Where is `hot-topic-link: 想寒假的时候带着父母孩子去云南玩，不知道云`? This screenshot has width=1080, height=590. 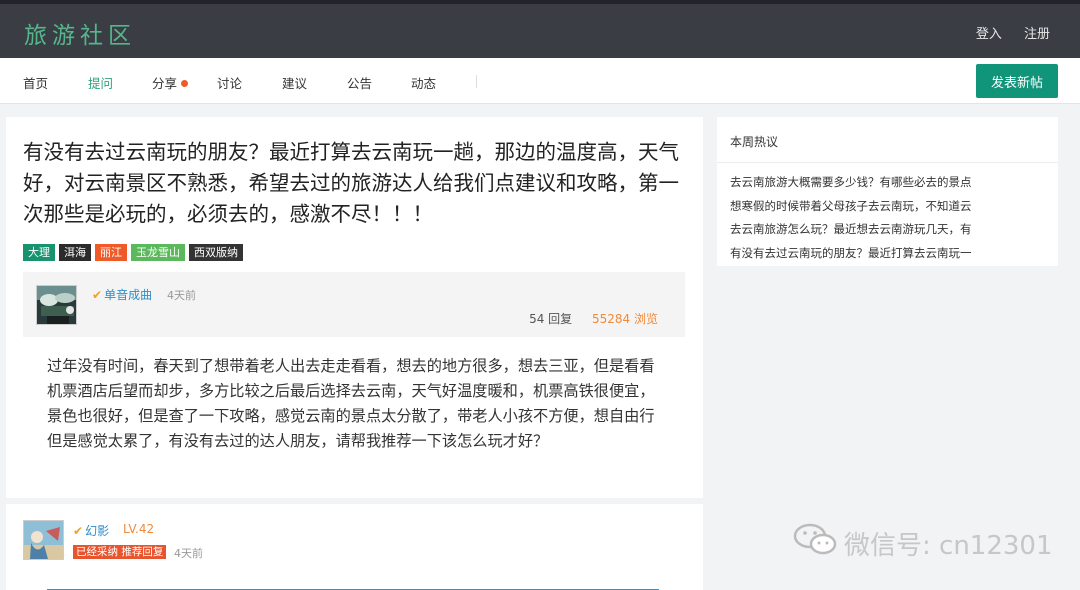
hot-topic-link: 想寒假的时候带着父母孩子去云南玩，不知道云 is located at coordinates (867, 207).